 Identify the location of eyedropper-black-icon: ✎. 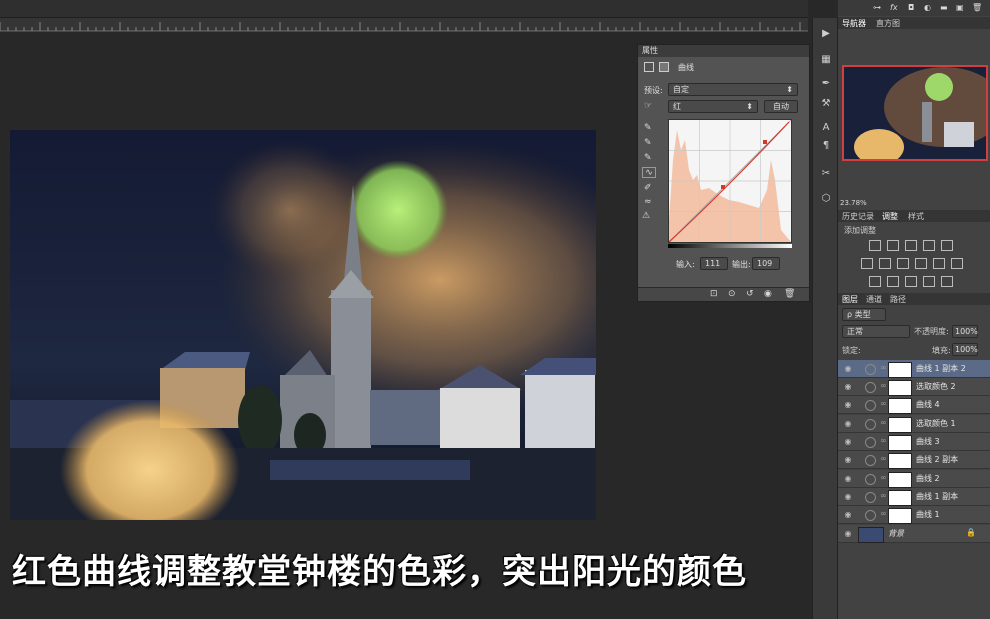
(648, 128).